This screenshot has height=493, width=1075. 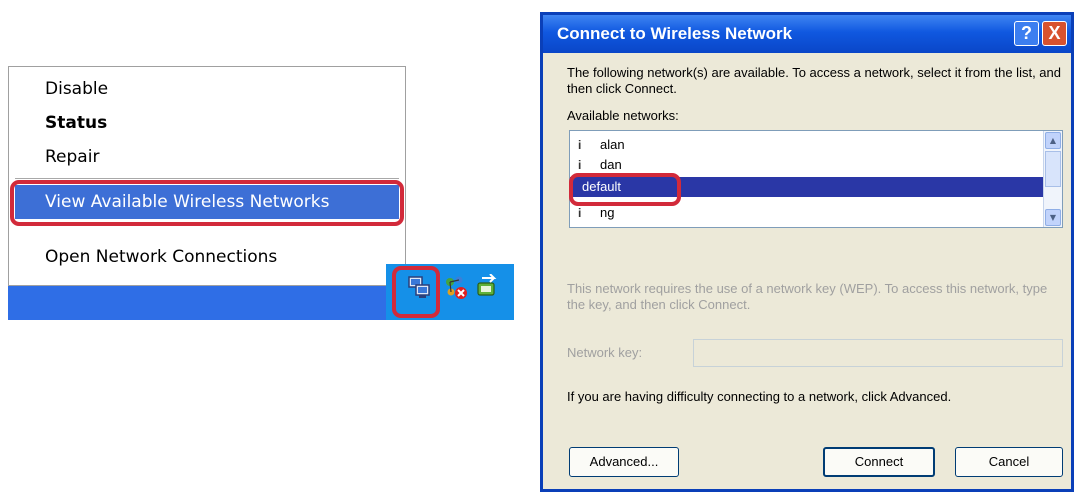 What do you see at coordinates (879, 462) in the screenshot?
I see `connect-button: Connect` at bounding box center [879, 462].